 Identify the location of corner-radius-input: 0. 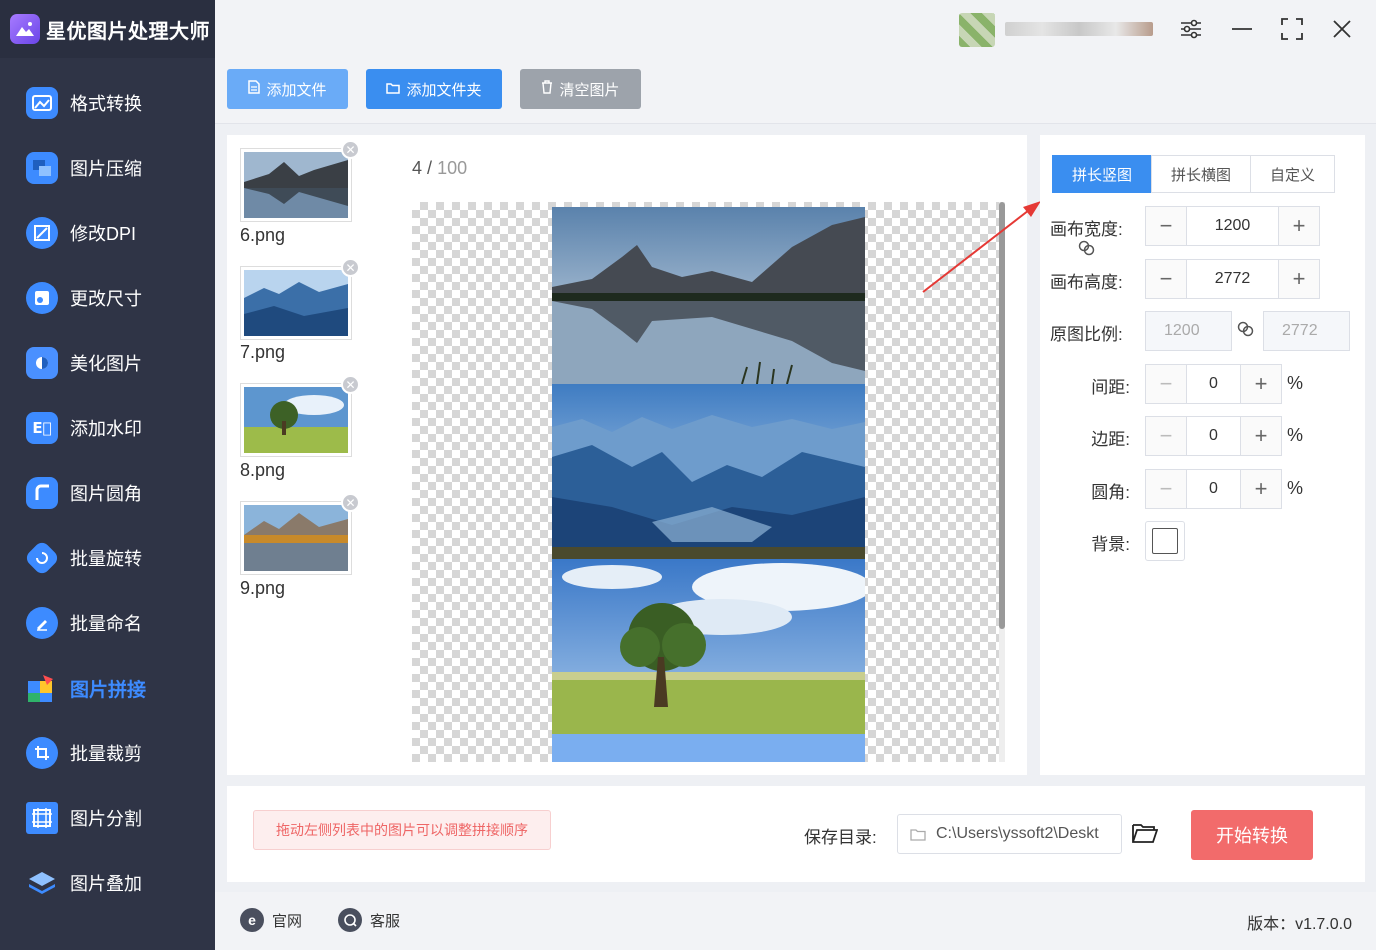
(1213, 489).